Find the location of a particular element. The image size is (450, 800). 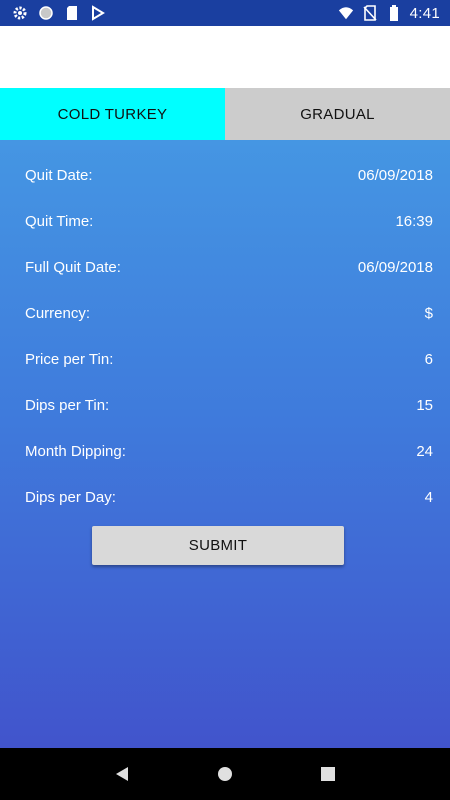

dips-per-day-value: 4 is located at coordinates (429, 497).